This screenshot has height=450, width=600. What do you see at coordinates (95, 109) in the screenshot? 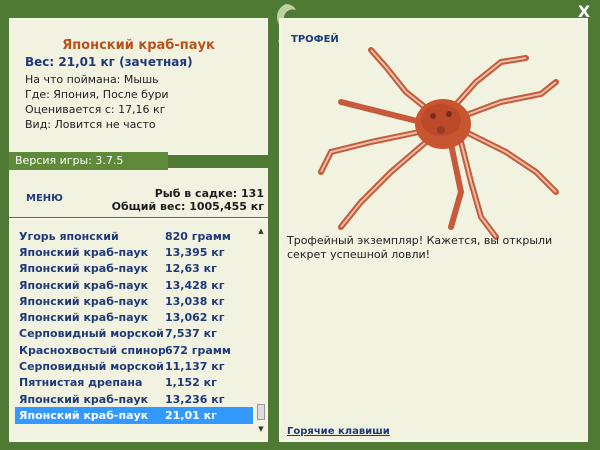
I see `value-info: Оценивается с: 17,16 кг` at bounding box center [95, 109].